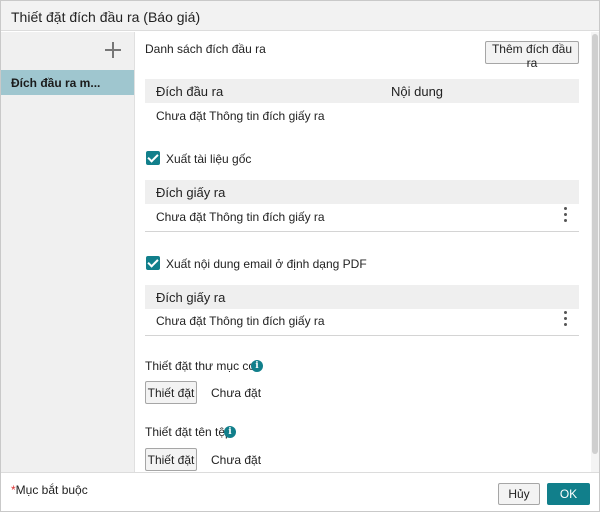 This screenshot has height=512, width=600. What do you see at coordinates (203, 366) in the screenshot?
I see `subfolder-label: Thiết đặt thư mục con` at bounding box center [203, 366].